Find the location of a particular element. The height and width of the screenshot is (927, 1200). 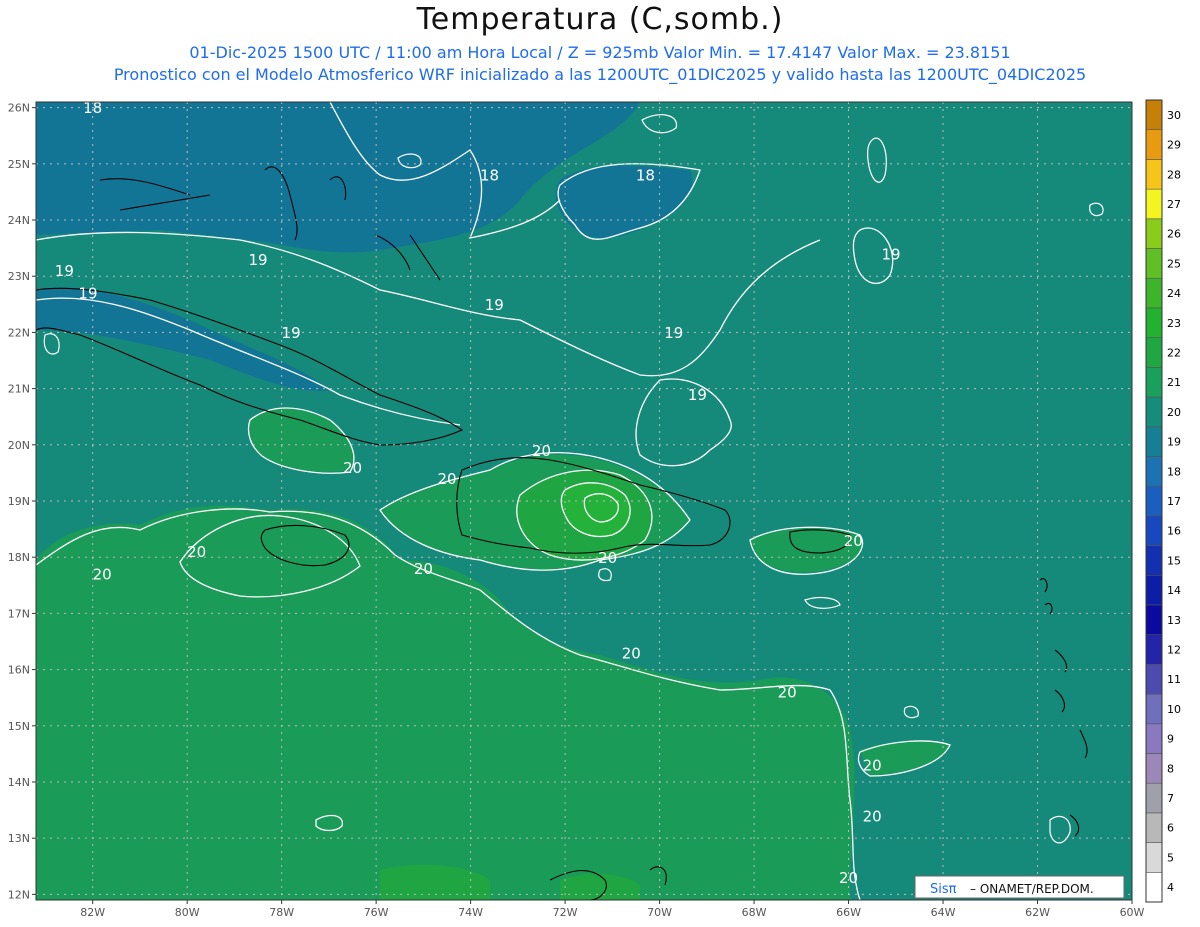

colorbar-label: 30 is located at coordinates (1174, 115).